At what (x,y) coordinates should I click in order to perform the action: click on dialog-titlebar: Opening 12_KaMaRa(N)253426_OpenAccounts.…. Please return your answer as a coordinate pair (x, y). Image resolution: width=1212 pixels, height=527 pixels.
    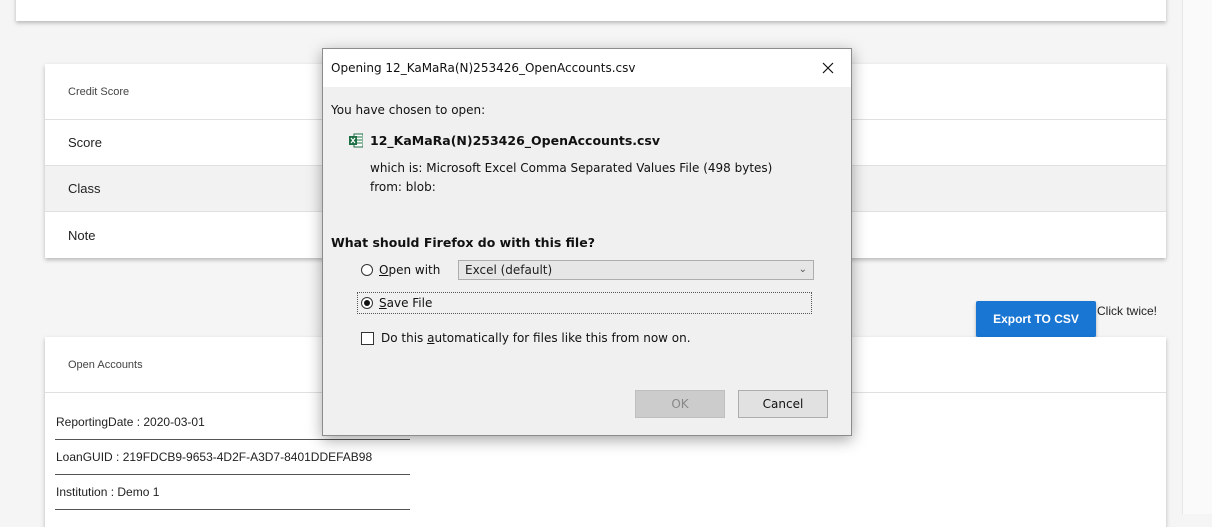
    Looking at the image, I should click on (587, 68).